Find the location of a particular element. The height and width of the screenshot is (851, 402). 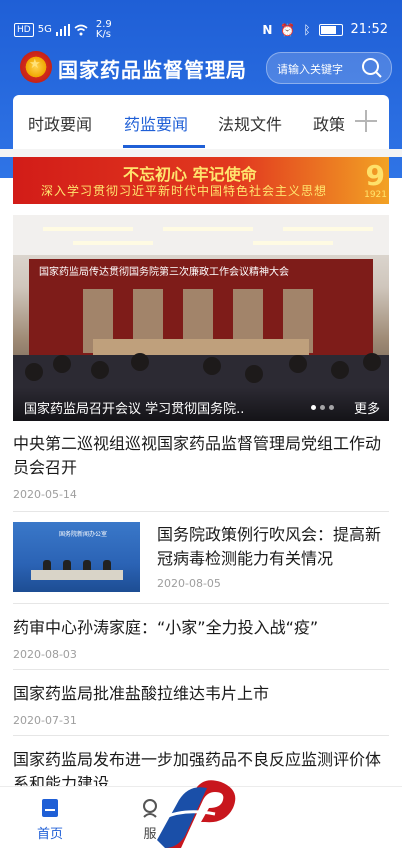

promo-banner: 不忘初心 牢记使命 深入学习贯彻习近平新时代中国特色社会主义思想 9 1921 is located at coordinates (201, 180).